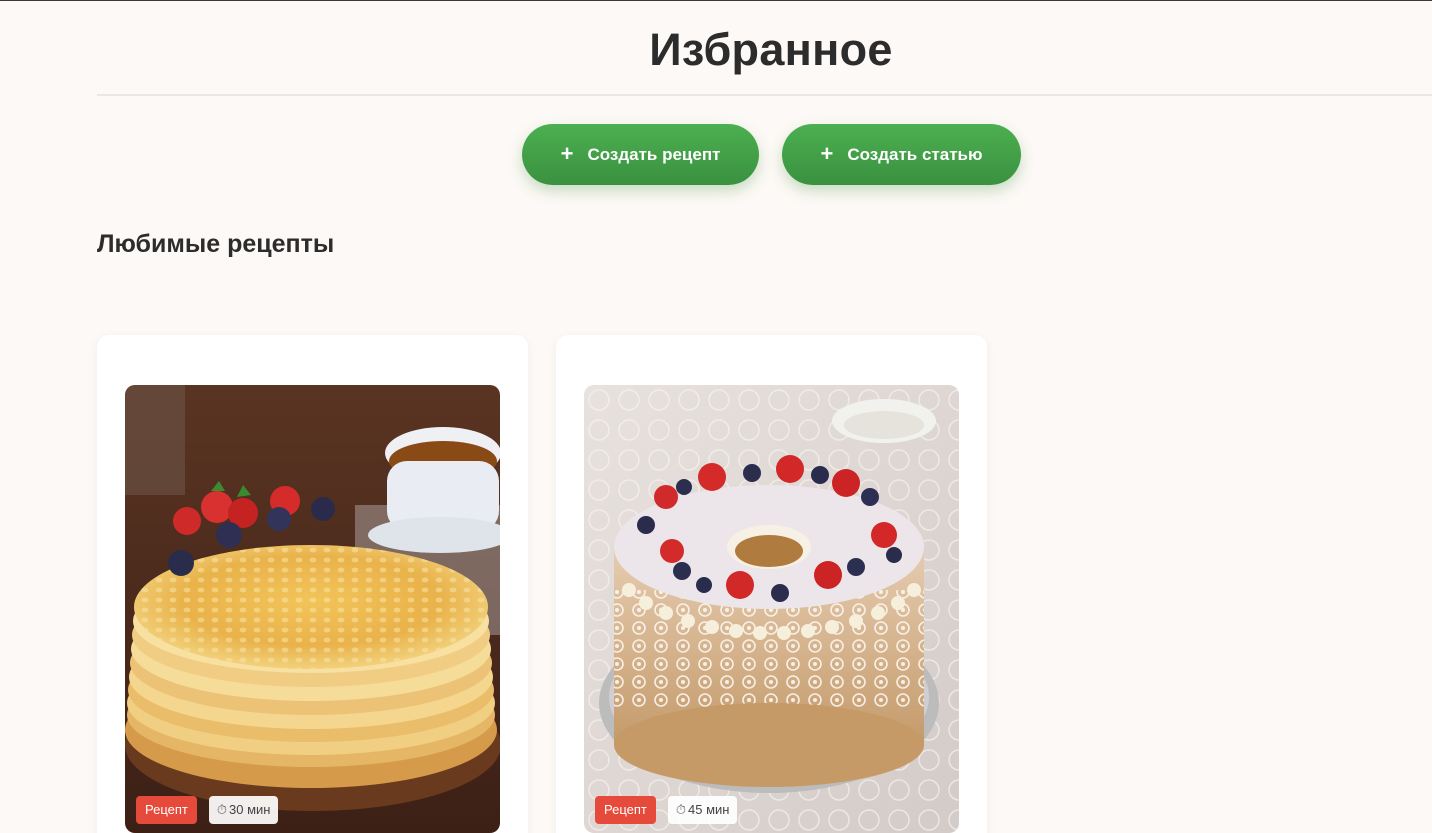  I want to click on action-buttons: + Создать рецепт + Создать статью, so click(771, 154).